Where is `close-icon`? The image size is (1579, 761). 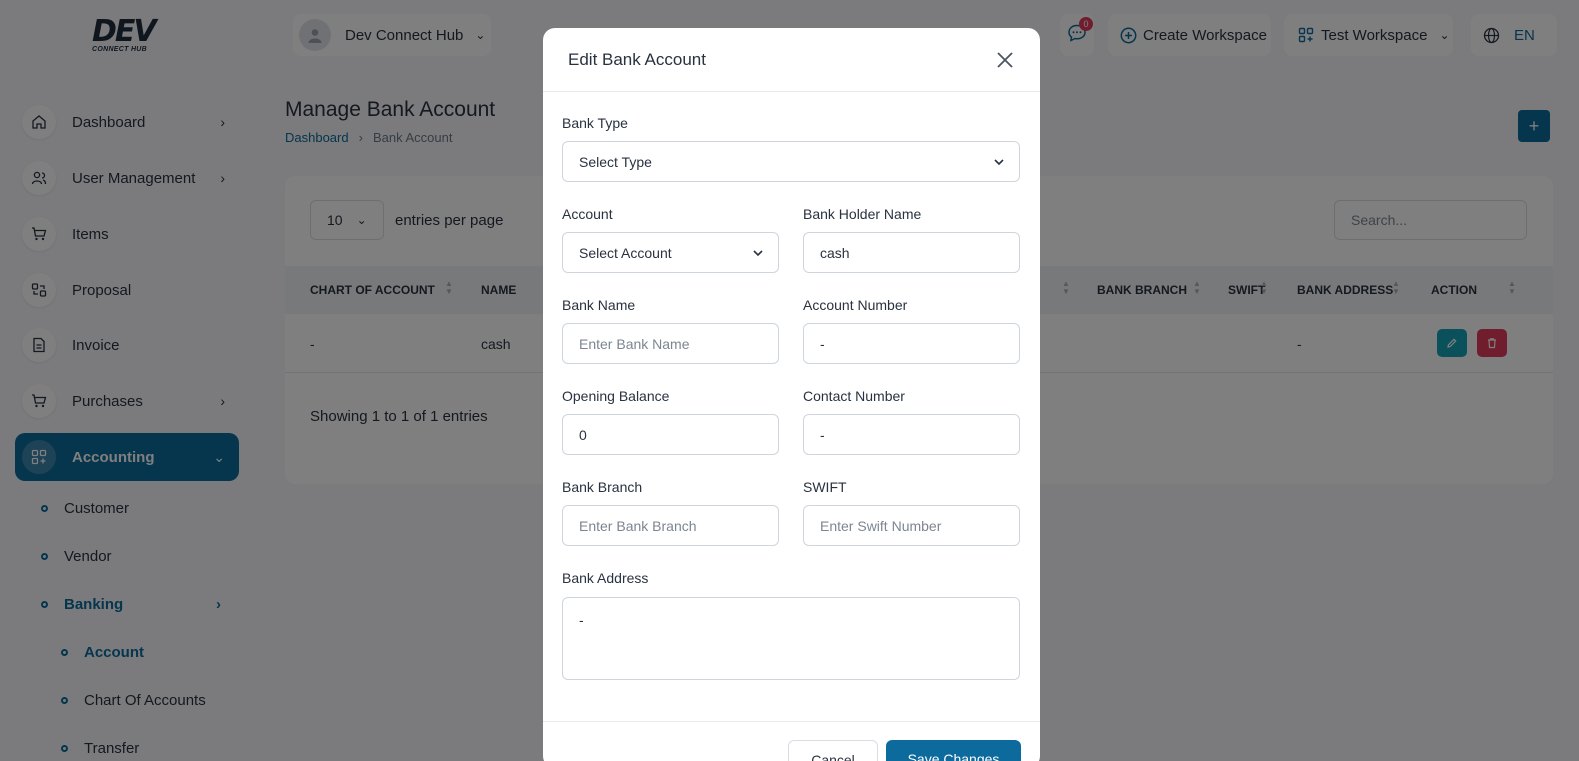
close-icon is located at coordinates (1005, 60).